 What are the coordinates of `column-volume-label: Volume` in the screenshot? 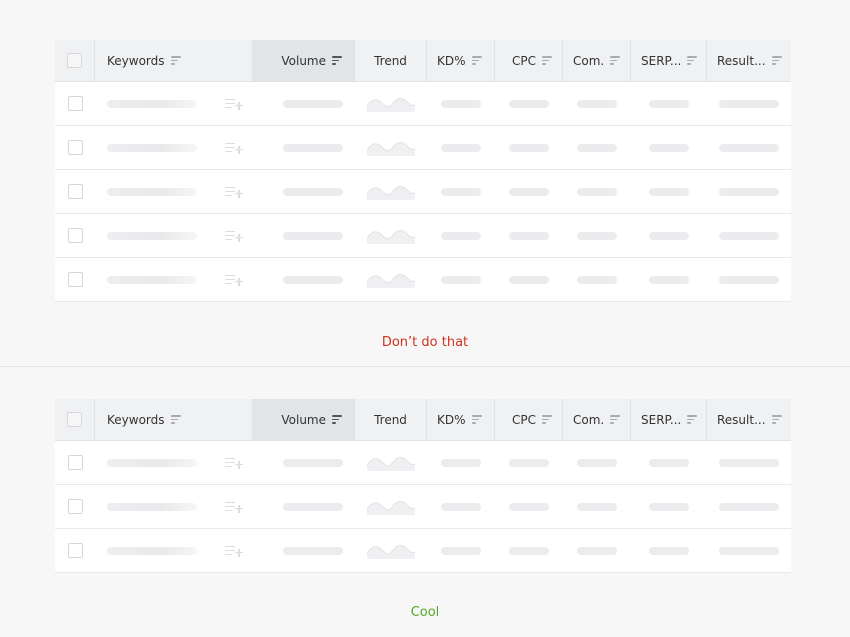 It's located at (303, 419).